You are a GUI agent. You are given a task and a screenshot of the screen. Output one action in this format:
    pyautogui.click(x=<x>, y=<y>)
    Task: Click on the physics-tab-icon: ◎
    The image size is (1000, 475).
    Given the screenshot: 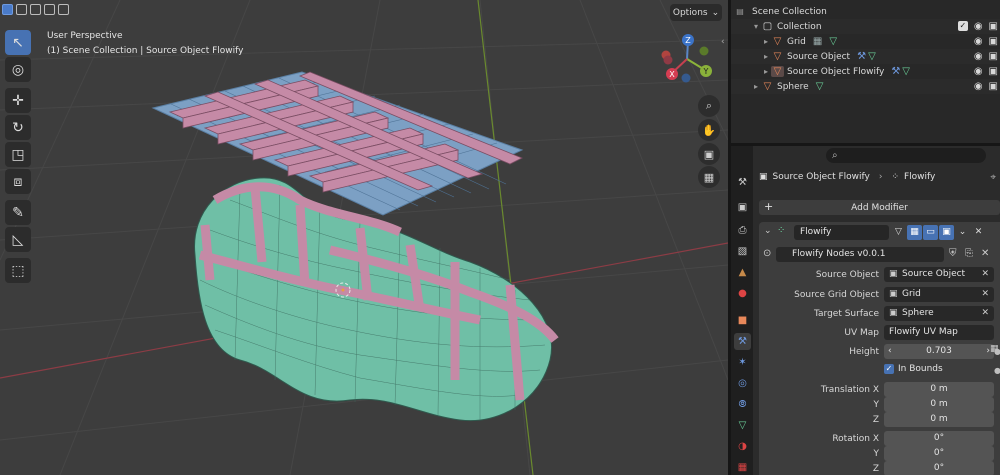 What is the action you would take?
    pyautogui.click(x=742, y=383)
    